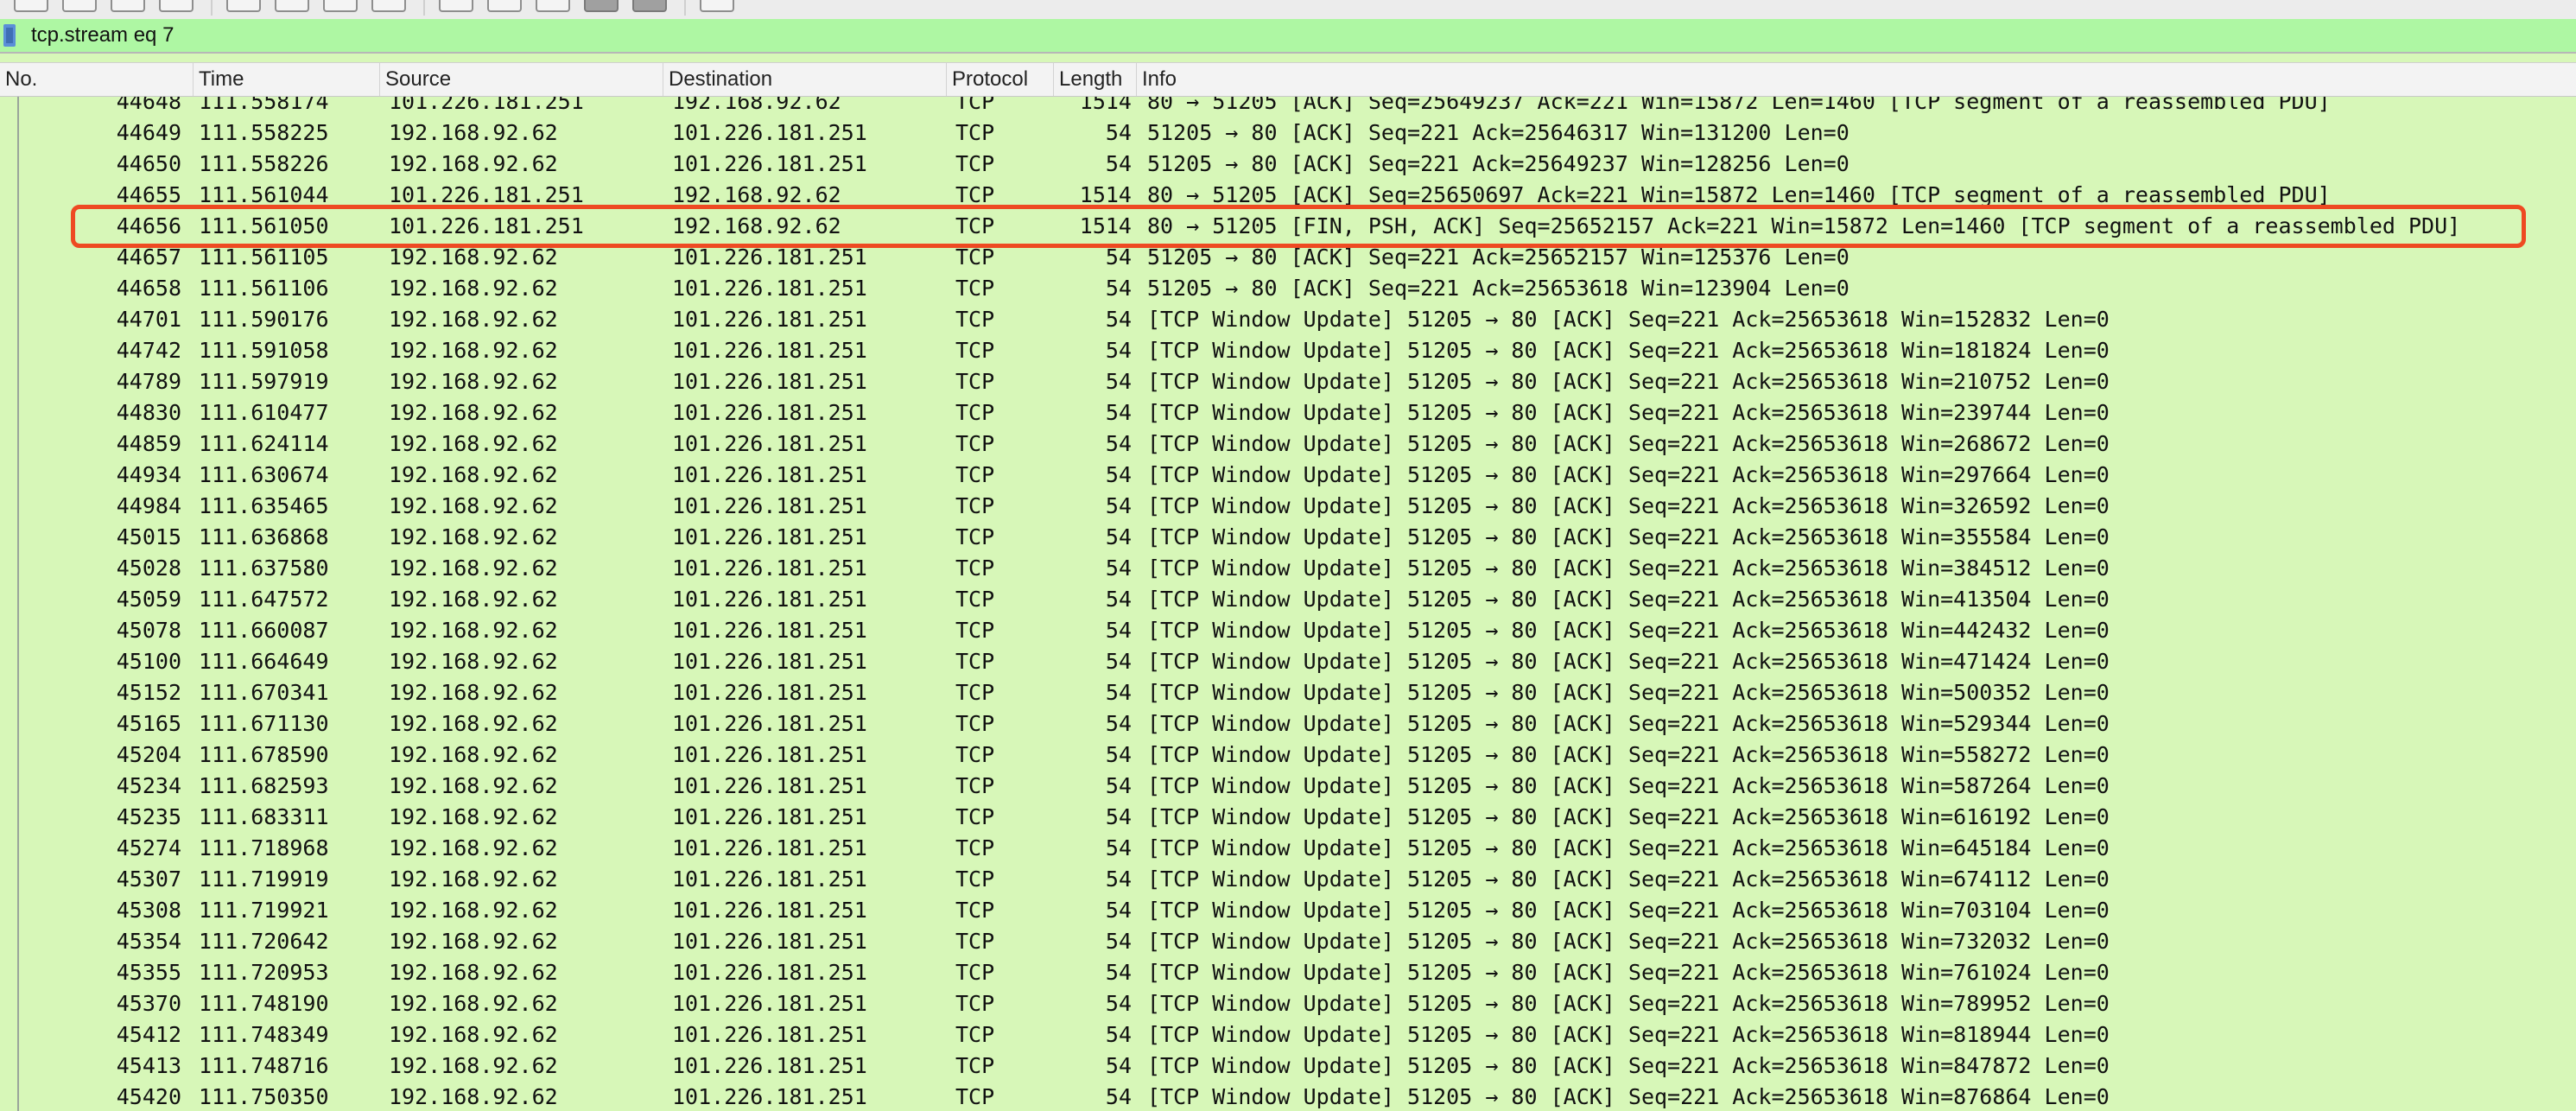 This screenshot has width=2576, height=1111. What do you see at coordinates (1095, 79) in the screenshot?
I see `column-header-length: Length` at bounding box center [1095, 79].